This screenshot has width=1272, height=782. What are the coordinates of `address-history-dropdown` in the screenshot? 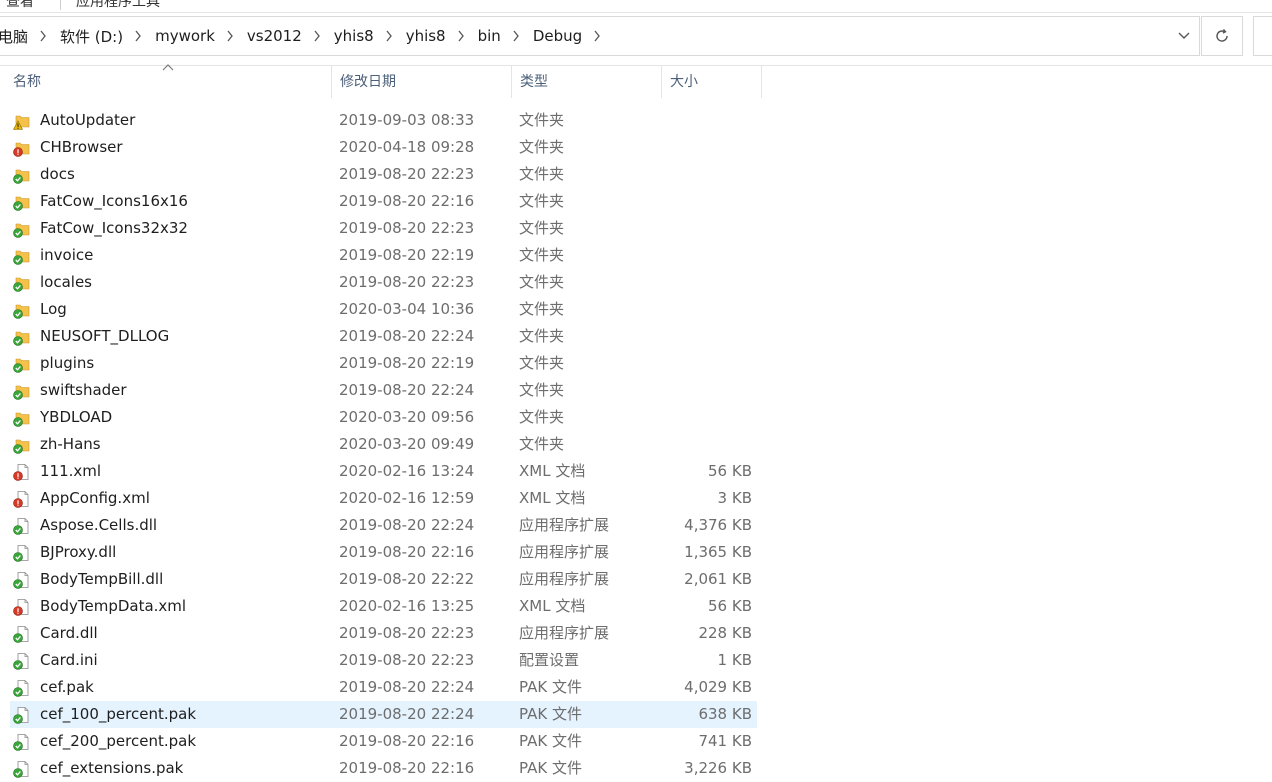 It's located at (1184, 36).